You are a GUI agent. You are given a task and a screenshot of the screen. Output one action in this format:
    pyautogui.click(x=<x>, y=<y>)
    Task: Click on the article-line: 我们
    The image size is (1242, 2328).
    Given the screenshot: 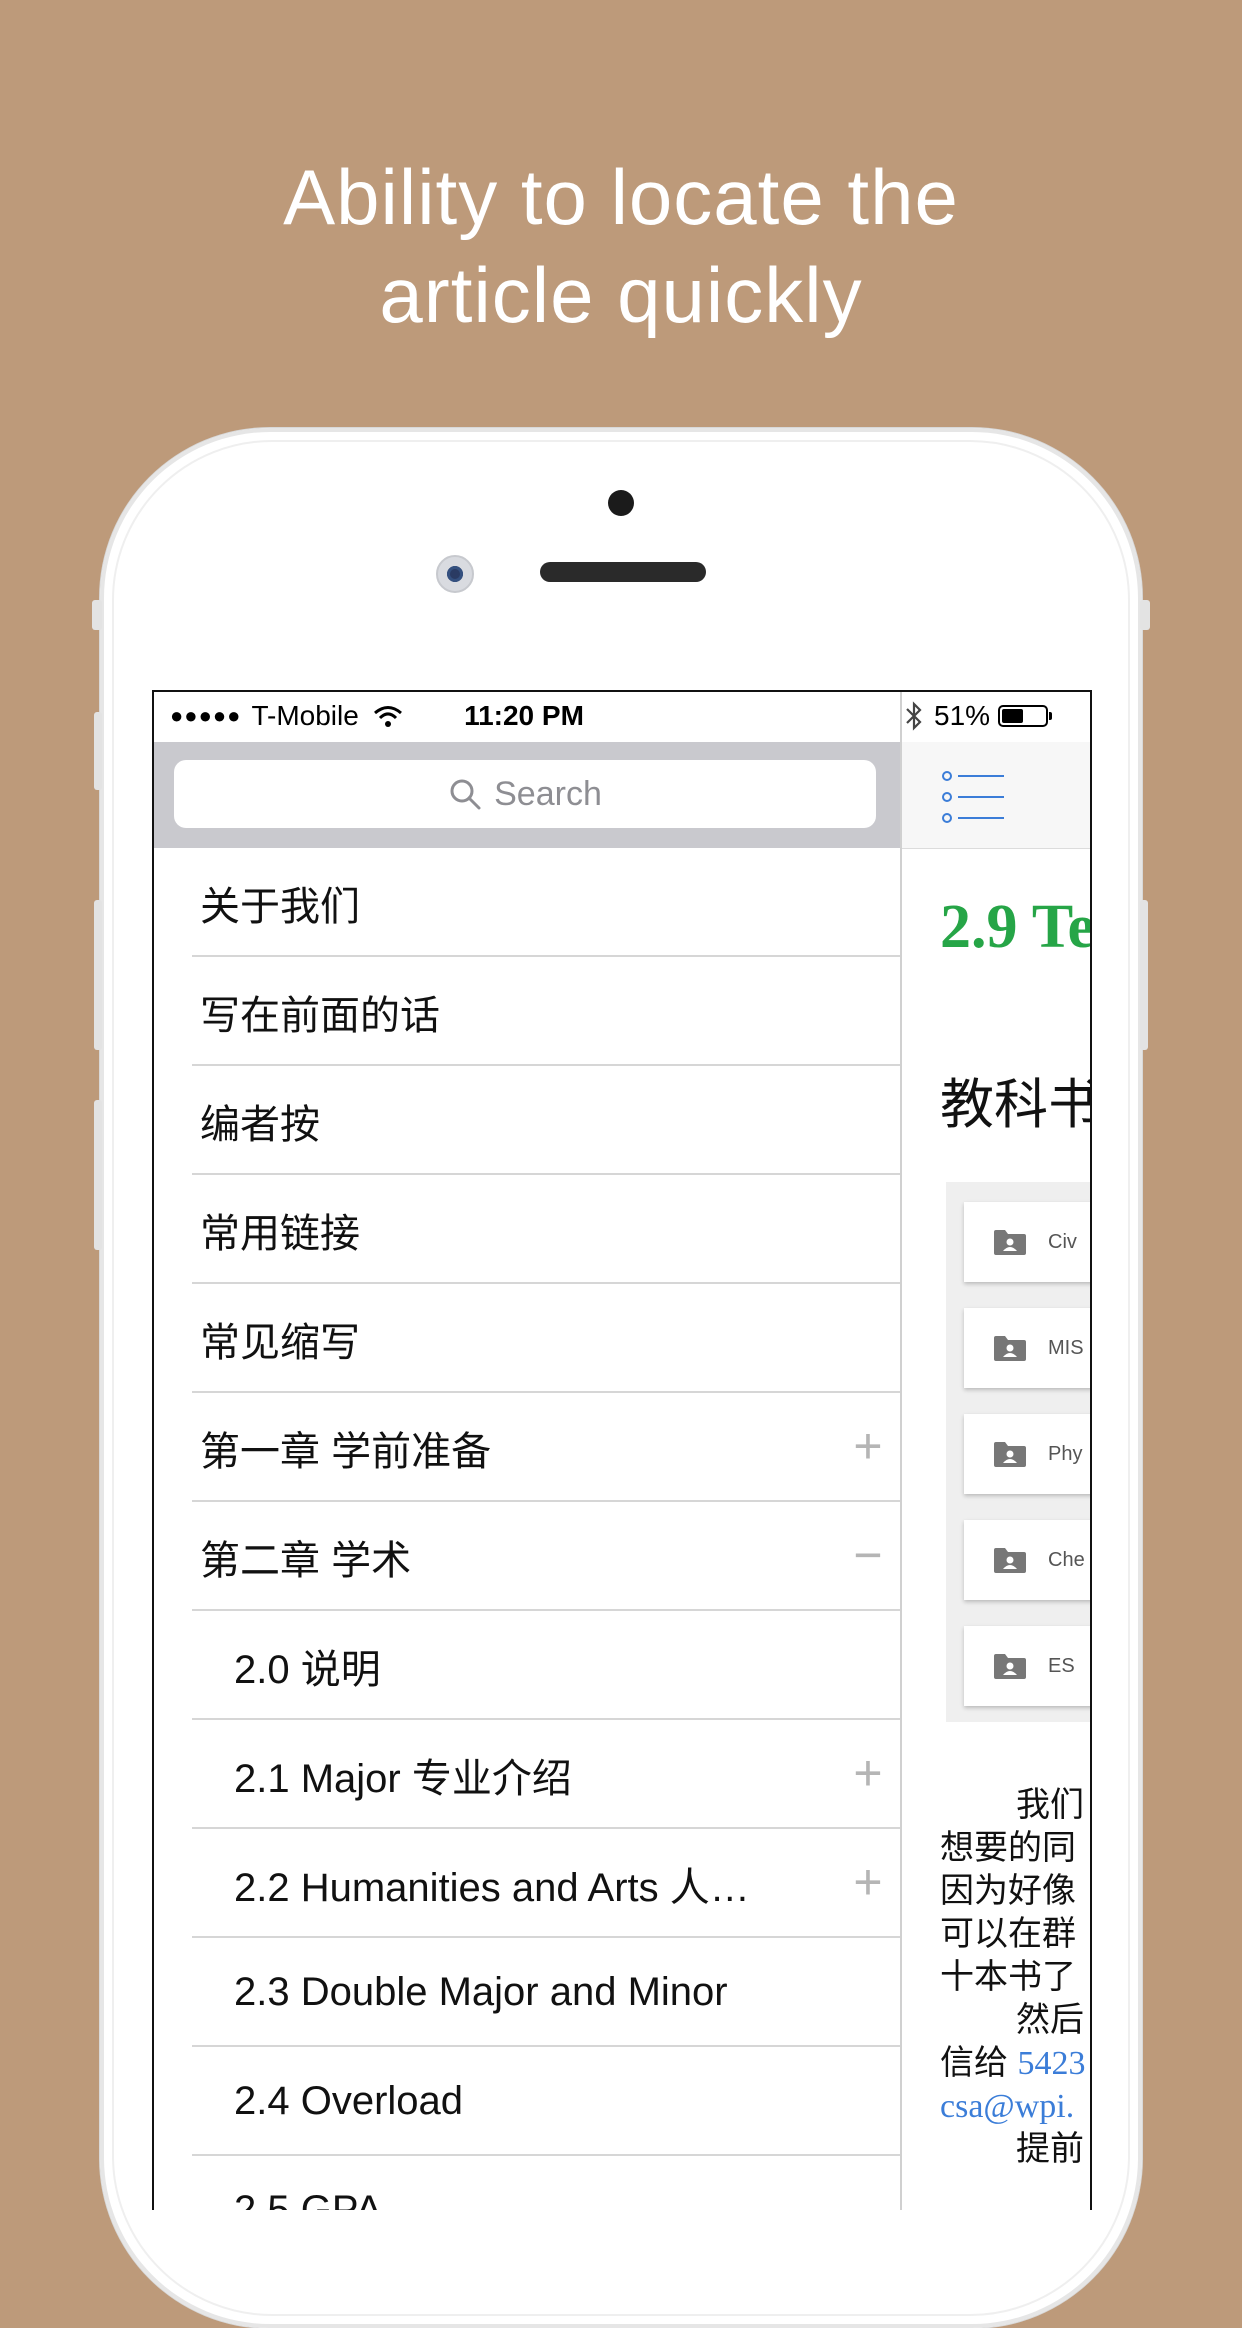 What is the action you would take?
    pyautogui.click(x=1050, y=1805)
    